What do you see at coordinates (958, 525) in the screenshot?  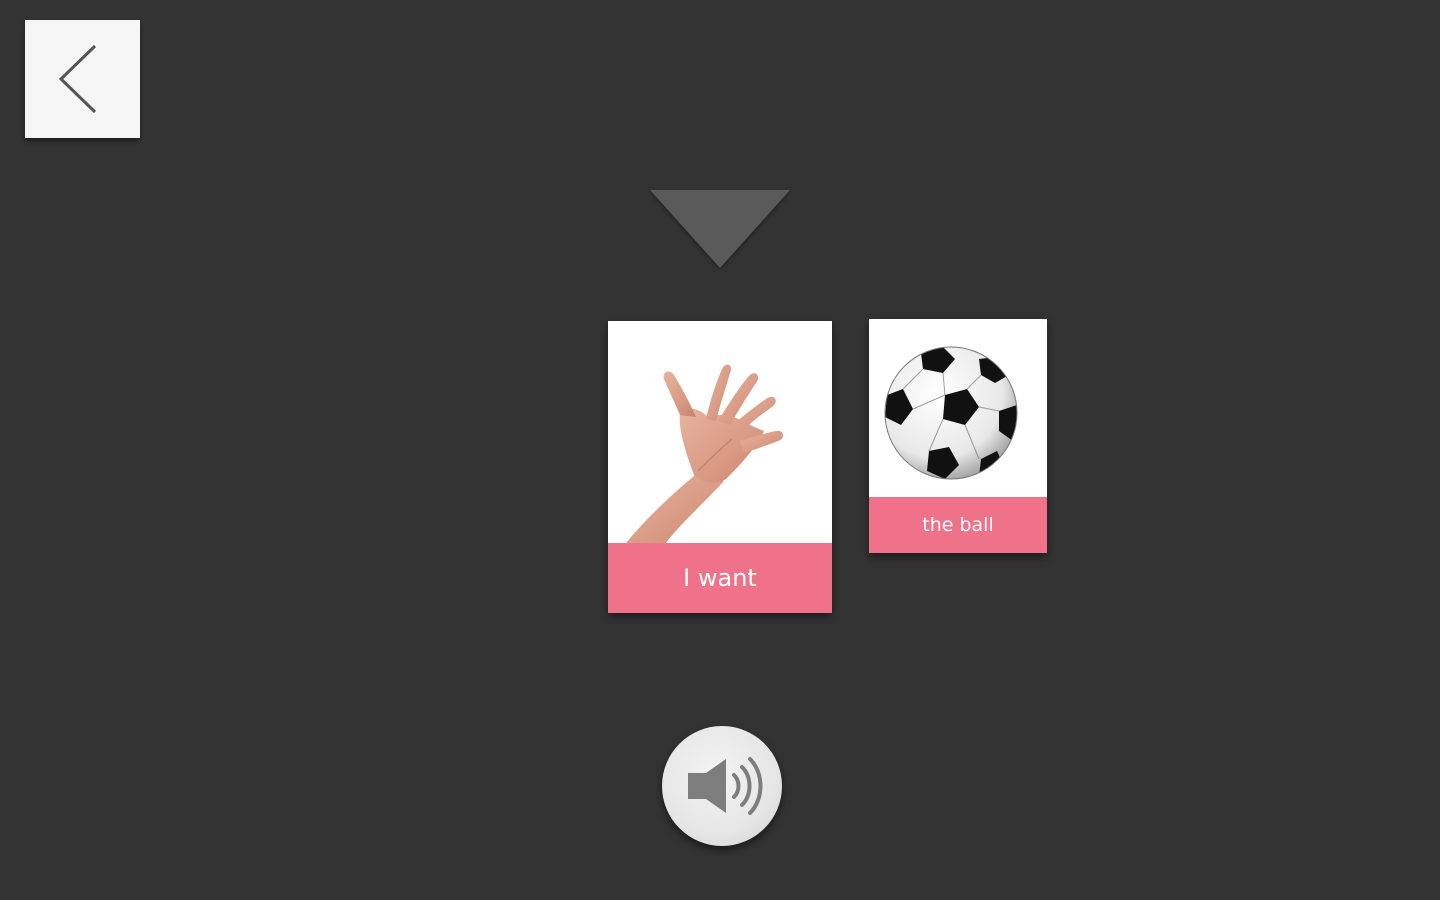 I see `card-caption: the ball` at bounding box center [958, 525].